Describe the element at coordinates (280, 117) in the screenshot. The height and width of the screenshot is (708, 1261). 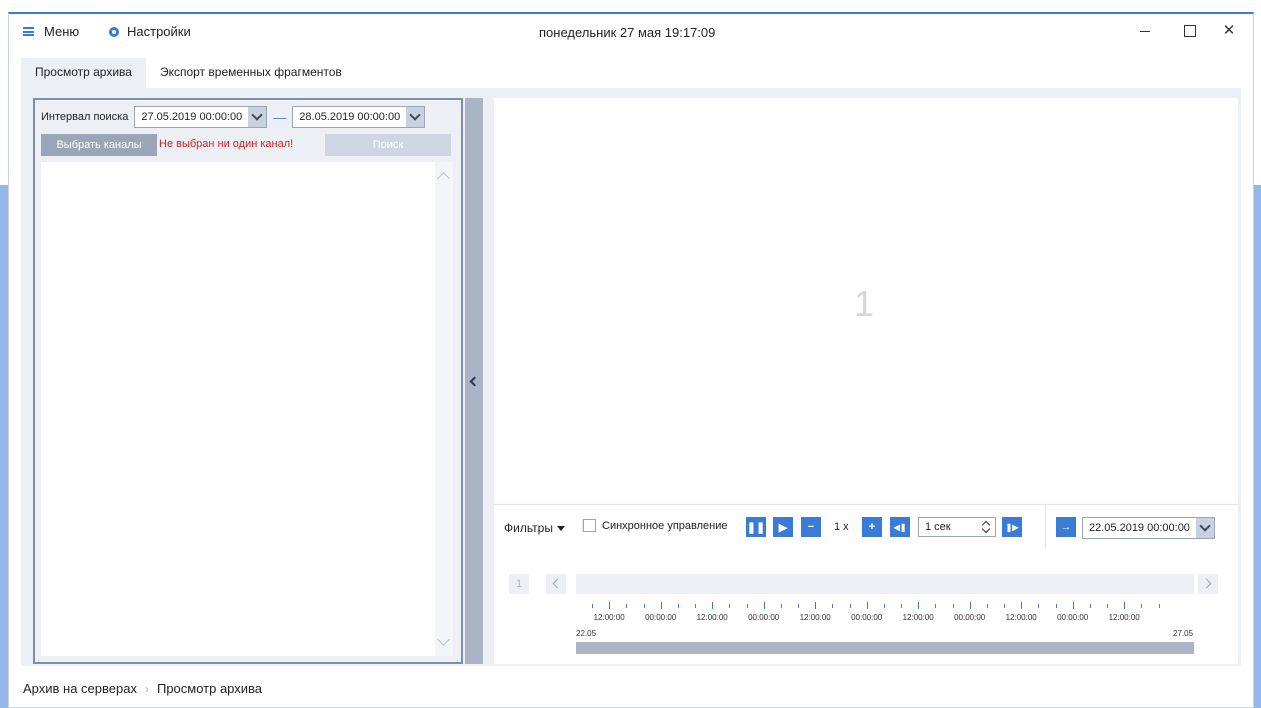
I see `interval-dash: —` at that location.